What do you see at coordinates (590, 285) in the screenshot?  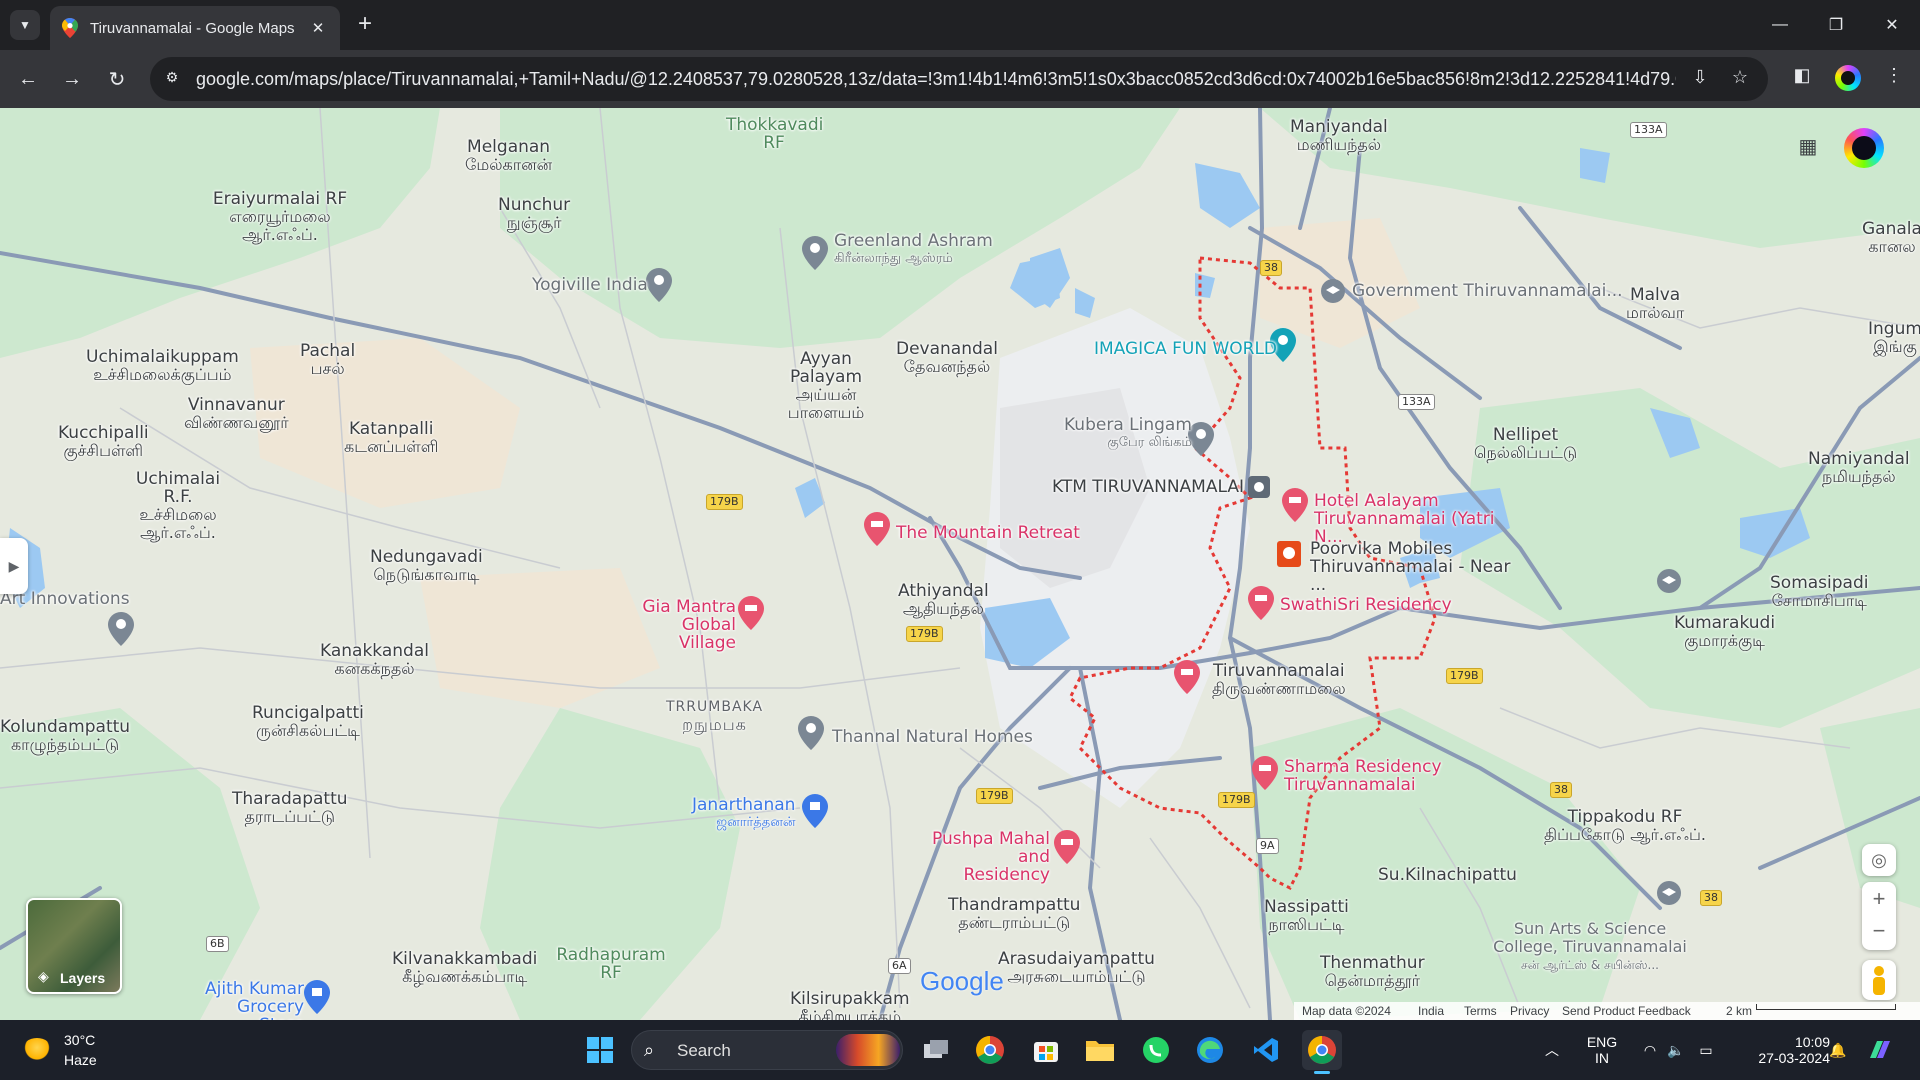 I see `poi-label: Yogiville India` at bounding box center [590, 285].